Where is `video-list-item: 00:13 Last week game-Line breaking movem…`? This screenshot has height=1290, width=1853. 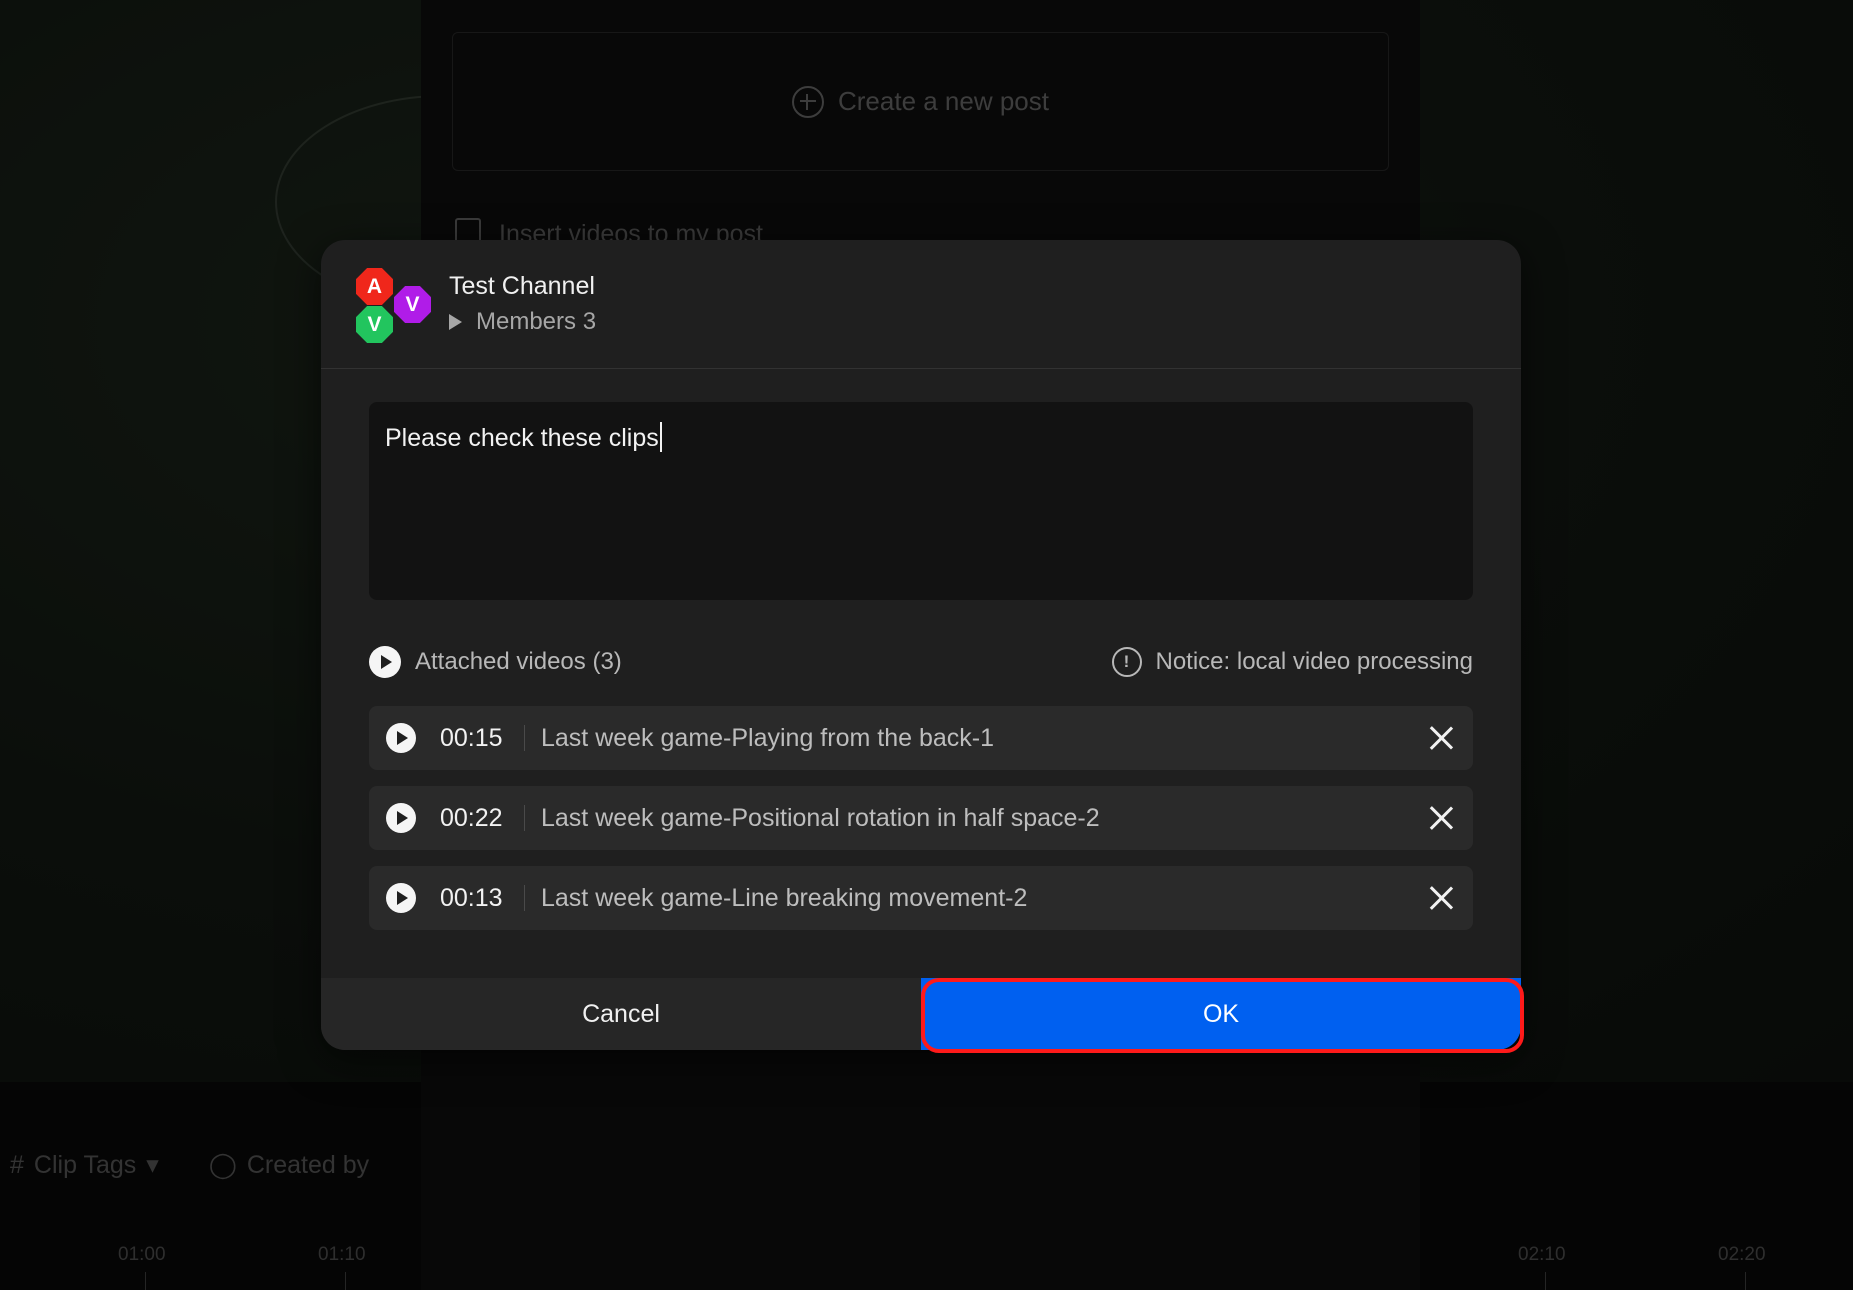
video-list-item: 00:13 Last week game-Line breaking movem… is located at coordinates (921, 898).